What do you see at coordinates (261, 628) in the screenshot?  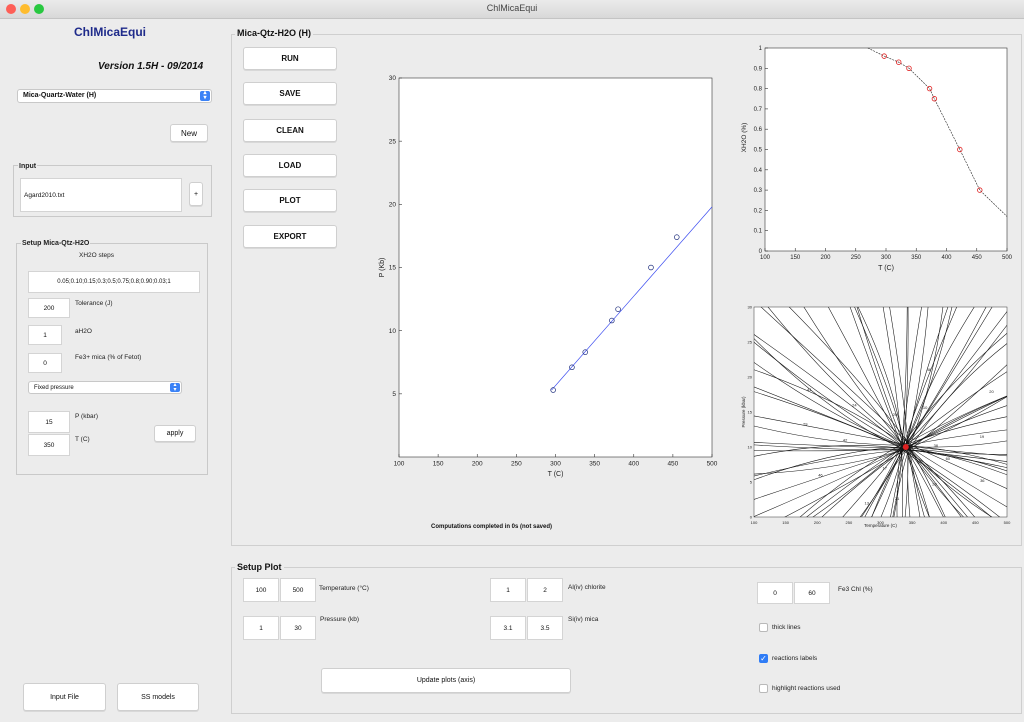 I see `press-min-field: 1` at bounding box center [261, 628].